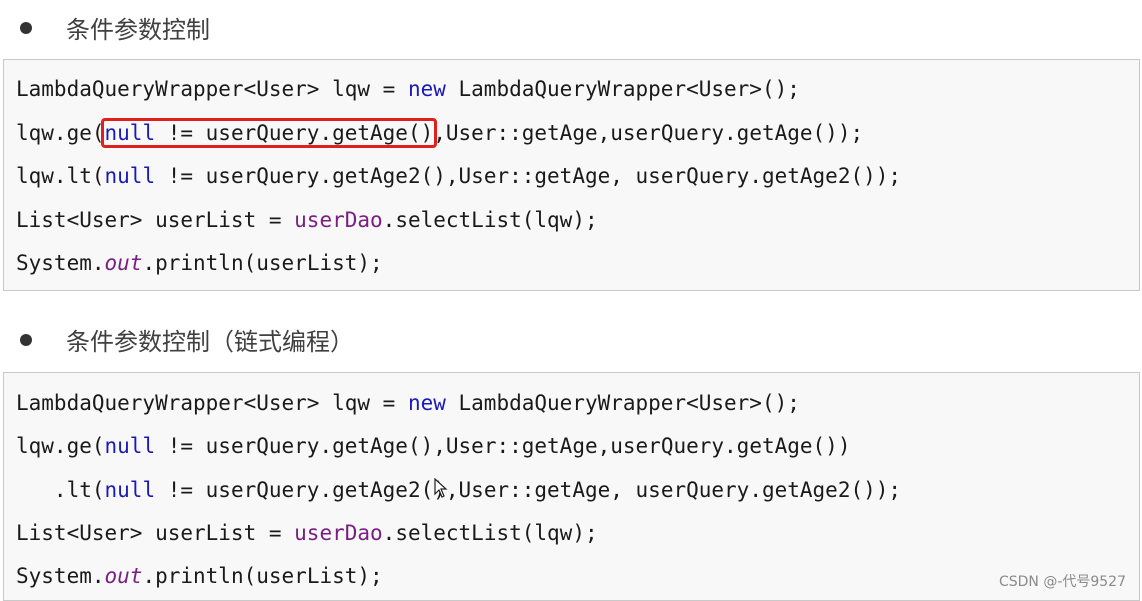  Describe the element at coordinates (210, 342) in the screenshot. I see `section-heading-text-2: 条件参数控制（链式编程）` at that location.